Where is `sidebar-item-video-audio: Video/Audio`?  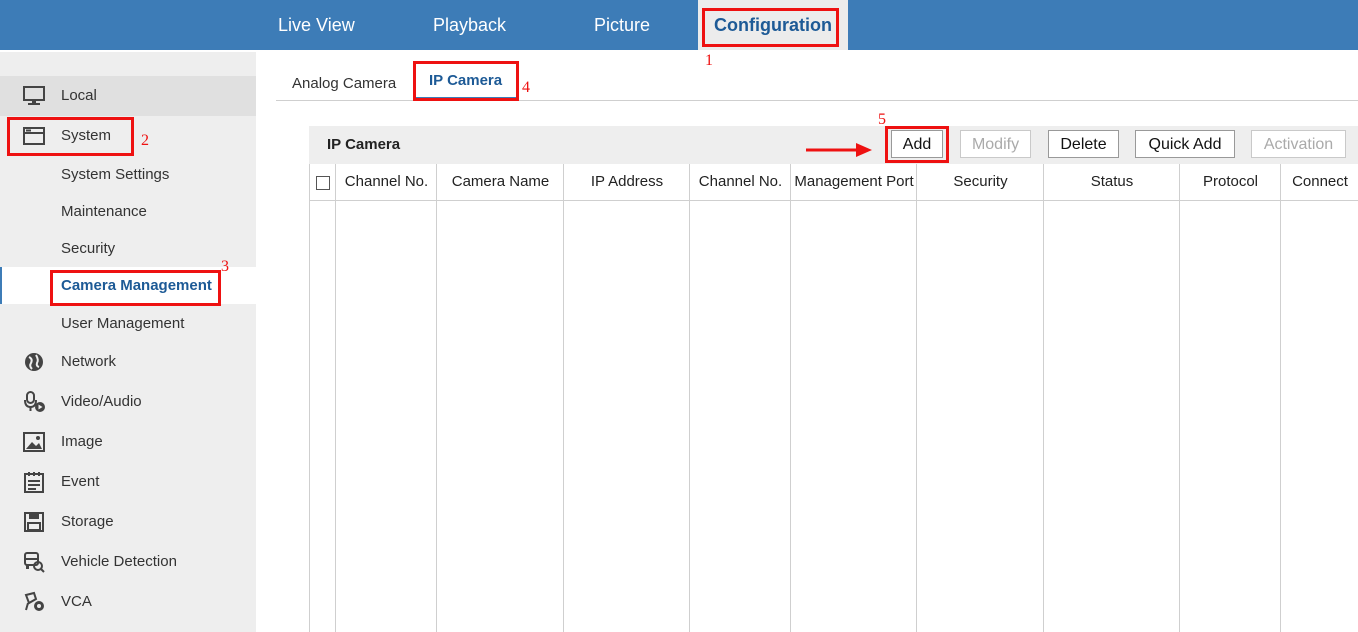
sidebar-item-video-audio: Video/Audio is located at coordinates (128, 402).